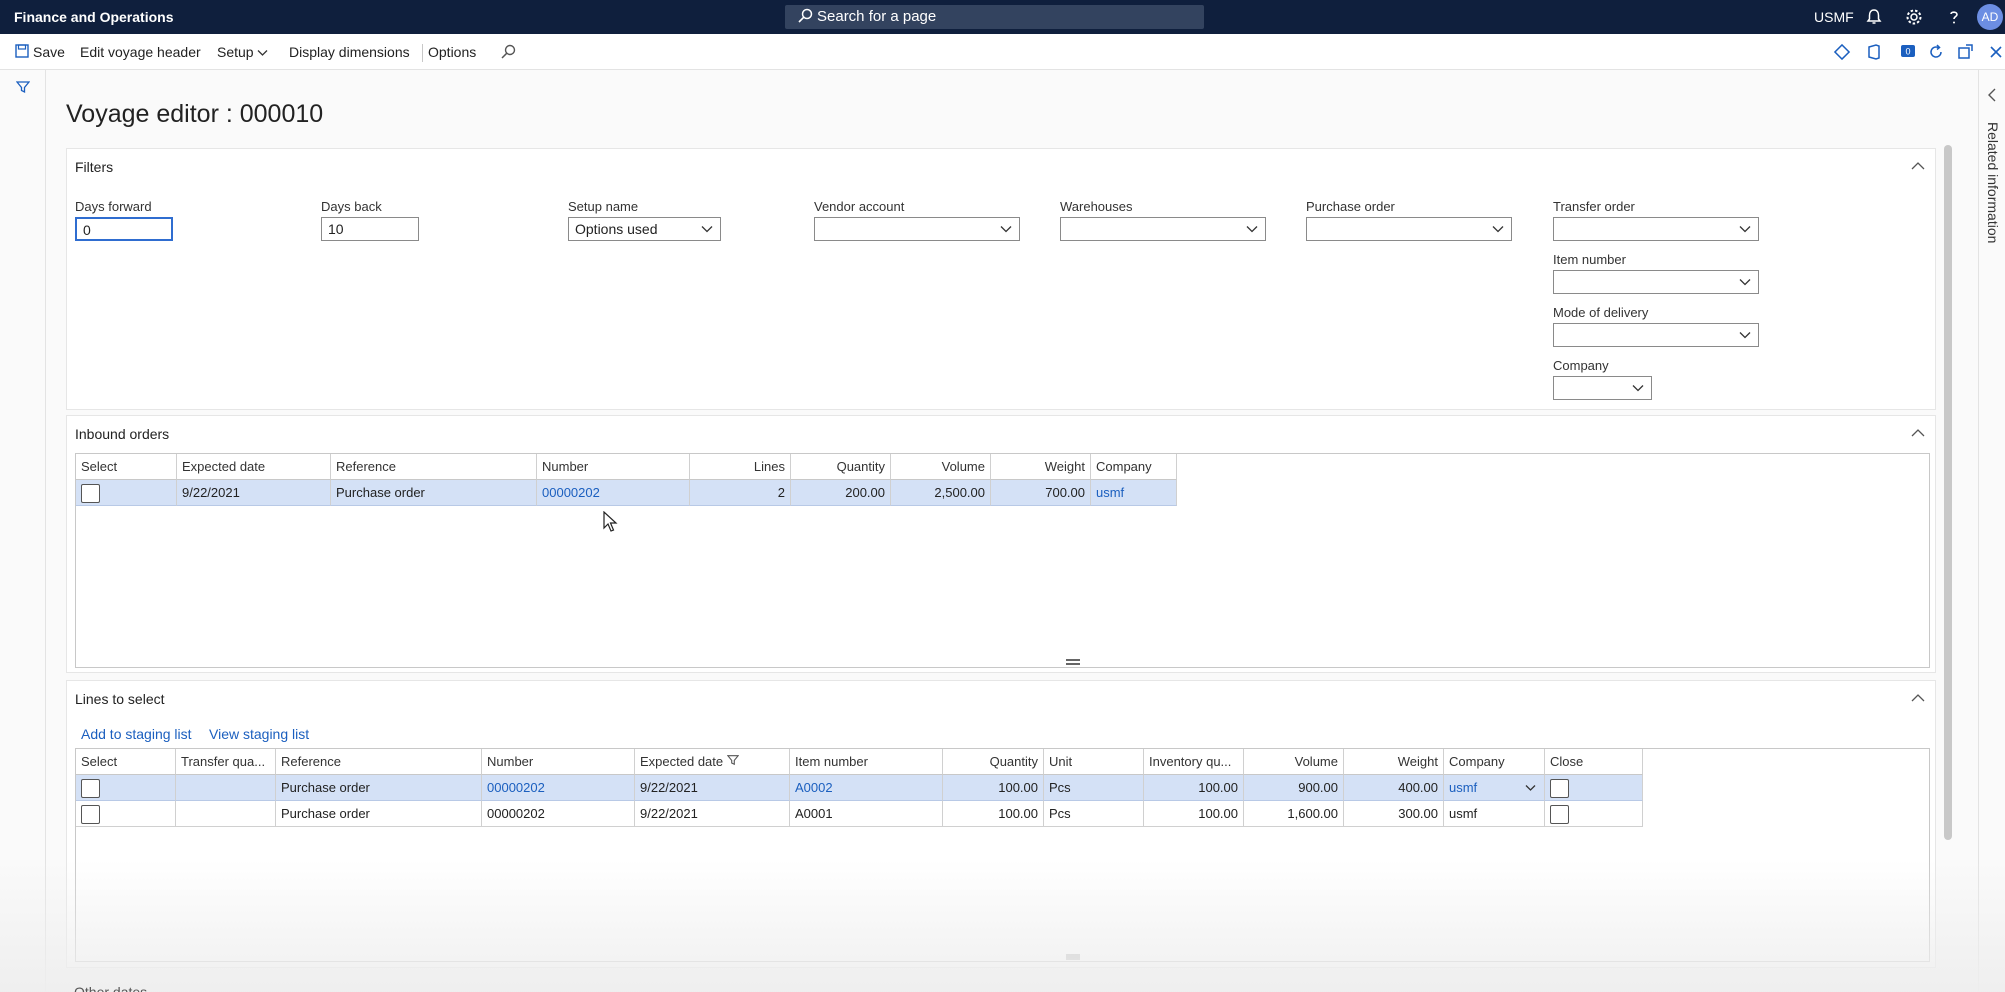  What do you see at coordinates (1581, 365) in the screenshot?
I see `company-label: Company` at bounding box center [1581, 365].